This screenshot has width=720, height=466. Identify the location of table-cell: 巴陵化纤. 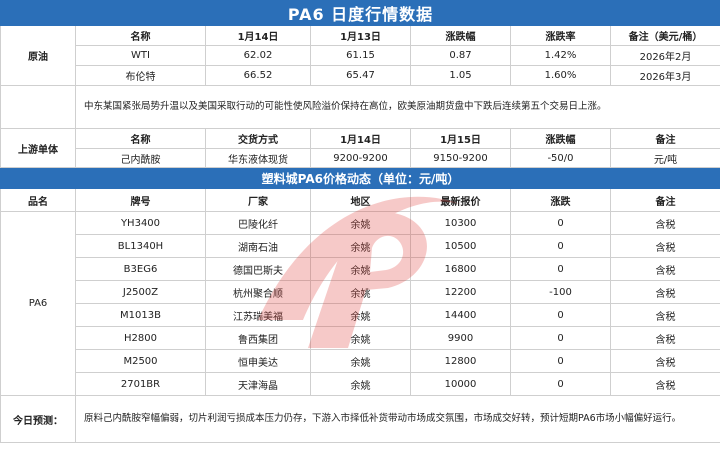
(258, 223).